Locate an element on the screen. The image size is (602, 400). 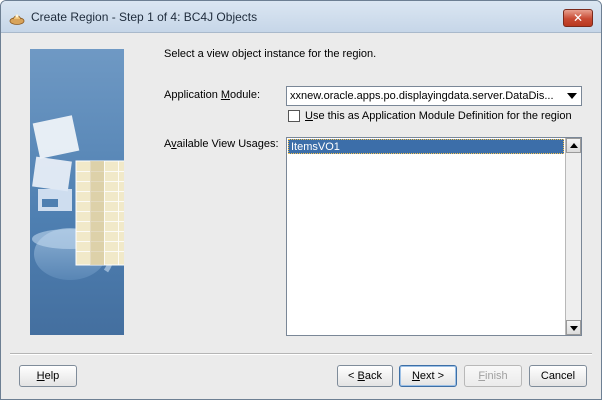
close-button: ✕ is located at coordinates (578, 18).